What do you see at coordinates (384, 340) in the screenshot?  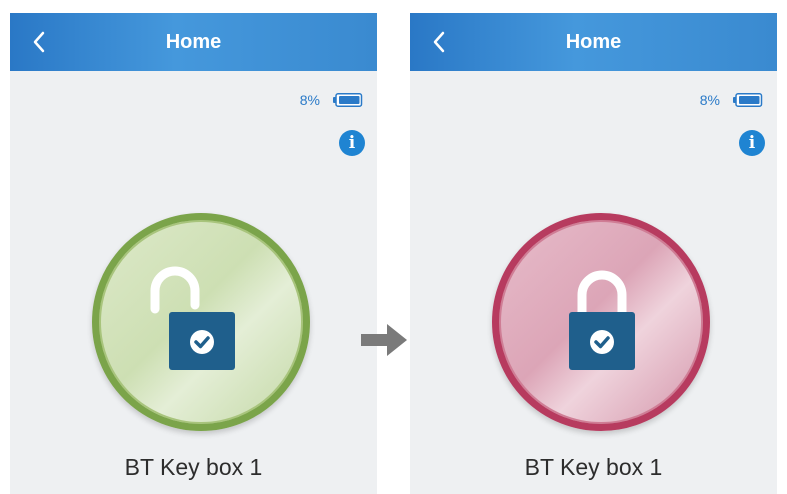 I see `arrow-right-icon` at bounding box center [384, 340].